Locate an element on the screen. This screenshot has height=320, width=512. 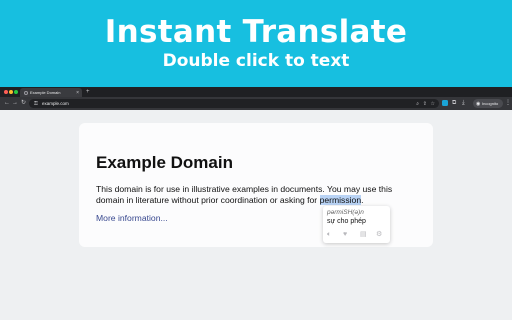
extension-icon is located at coordinates (445, 103).